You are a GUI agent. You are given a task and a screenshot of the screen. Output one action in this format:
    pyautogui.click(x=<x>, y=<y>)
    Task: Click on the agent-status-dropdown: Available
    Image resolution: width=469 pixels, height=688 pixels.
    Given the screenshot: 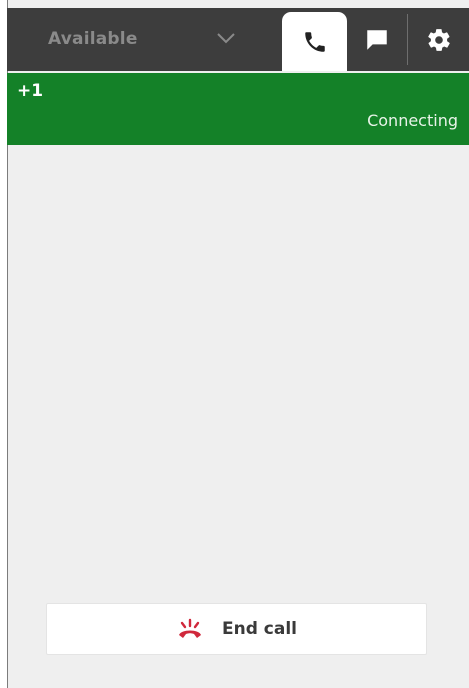 What is the action you would take?
    pyautogui.click(x=143, y=39)
    